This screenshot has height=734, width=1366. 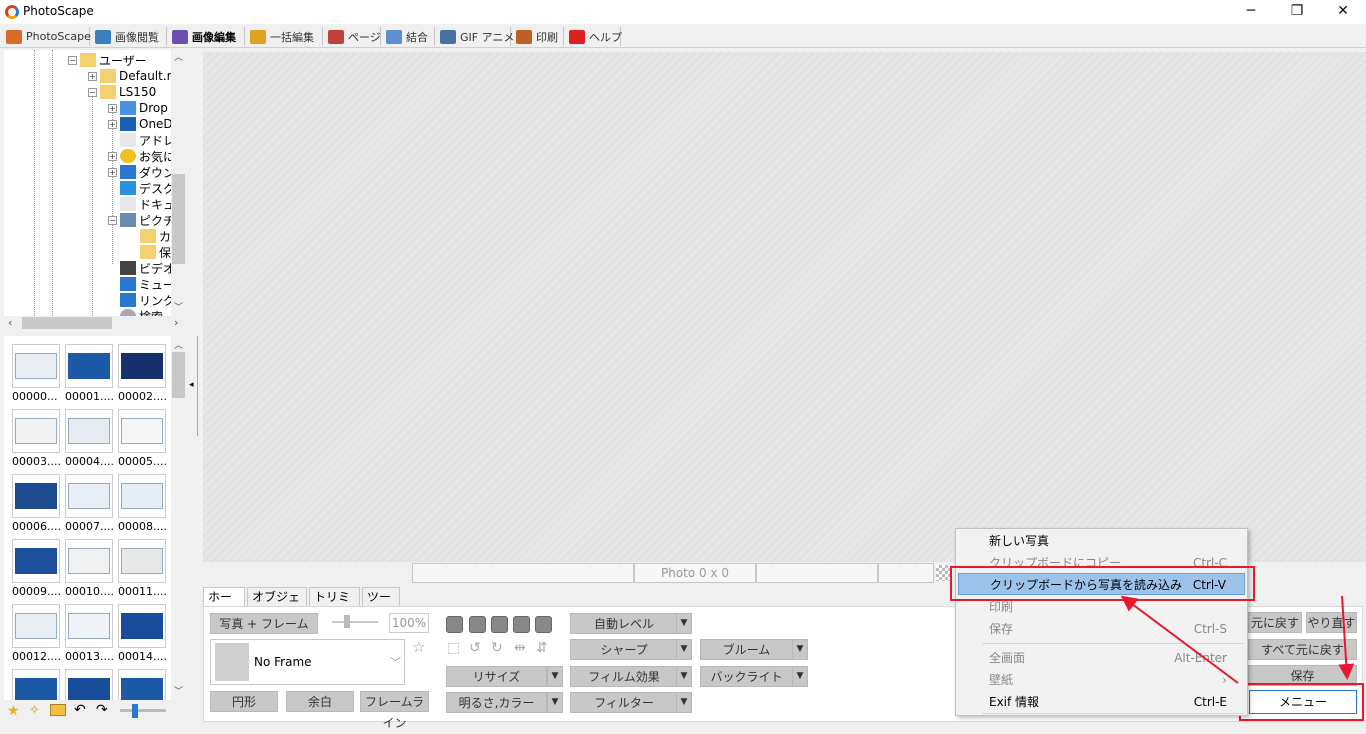 I want to click on tab-1: 画像閲覧, so click(x=129, y=36).